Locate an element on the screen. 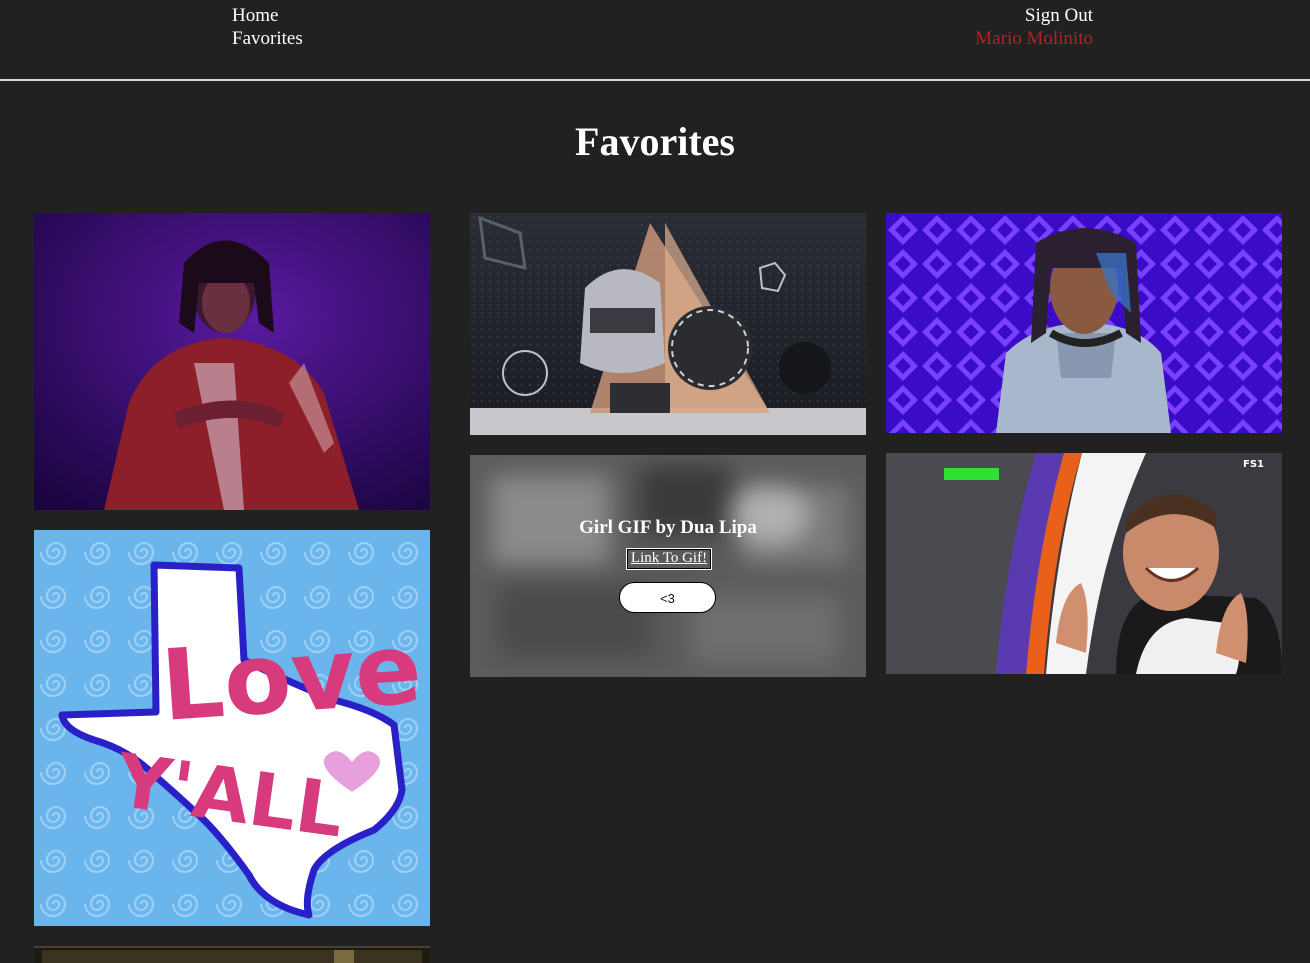 Image resolution: width=1310 pixels, height=963 pixels. gif-image-woman-headphones is located at coordinates (1084, 323).